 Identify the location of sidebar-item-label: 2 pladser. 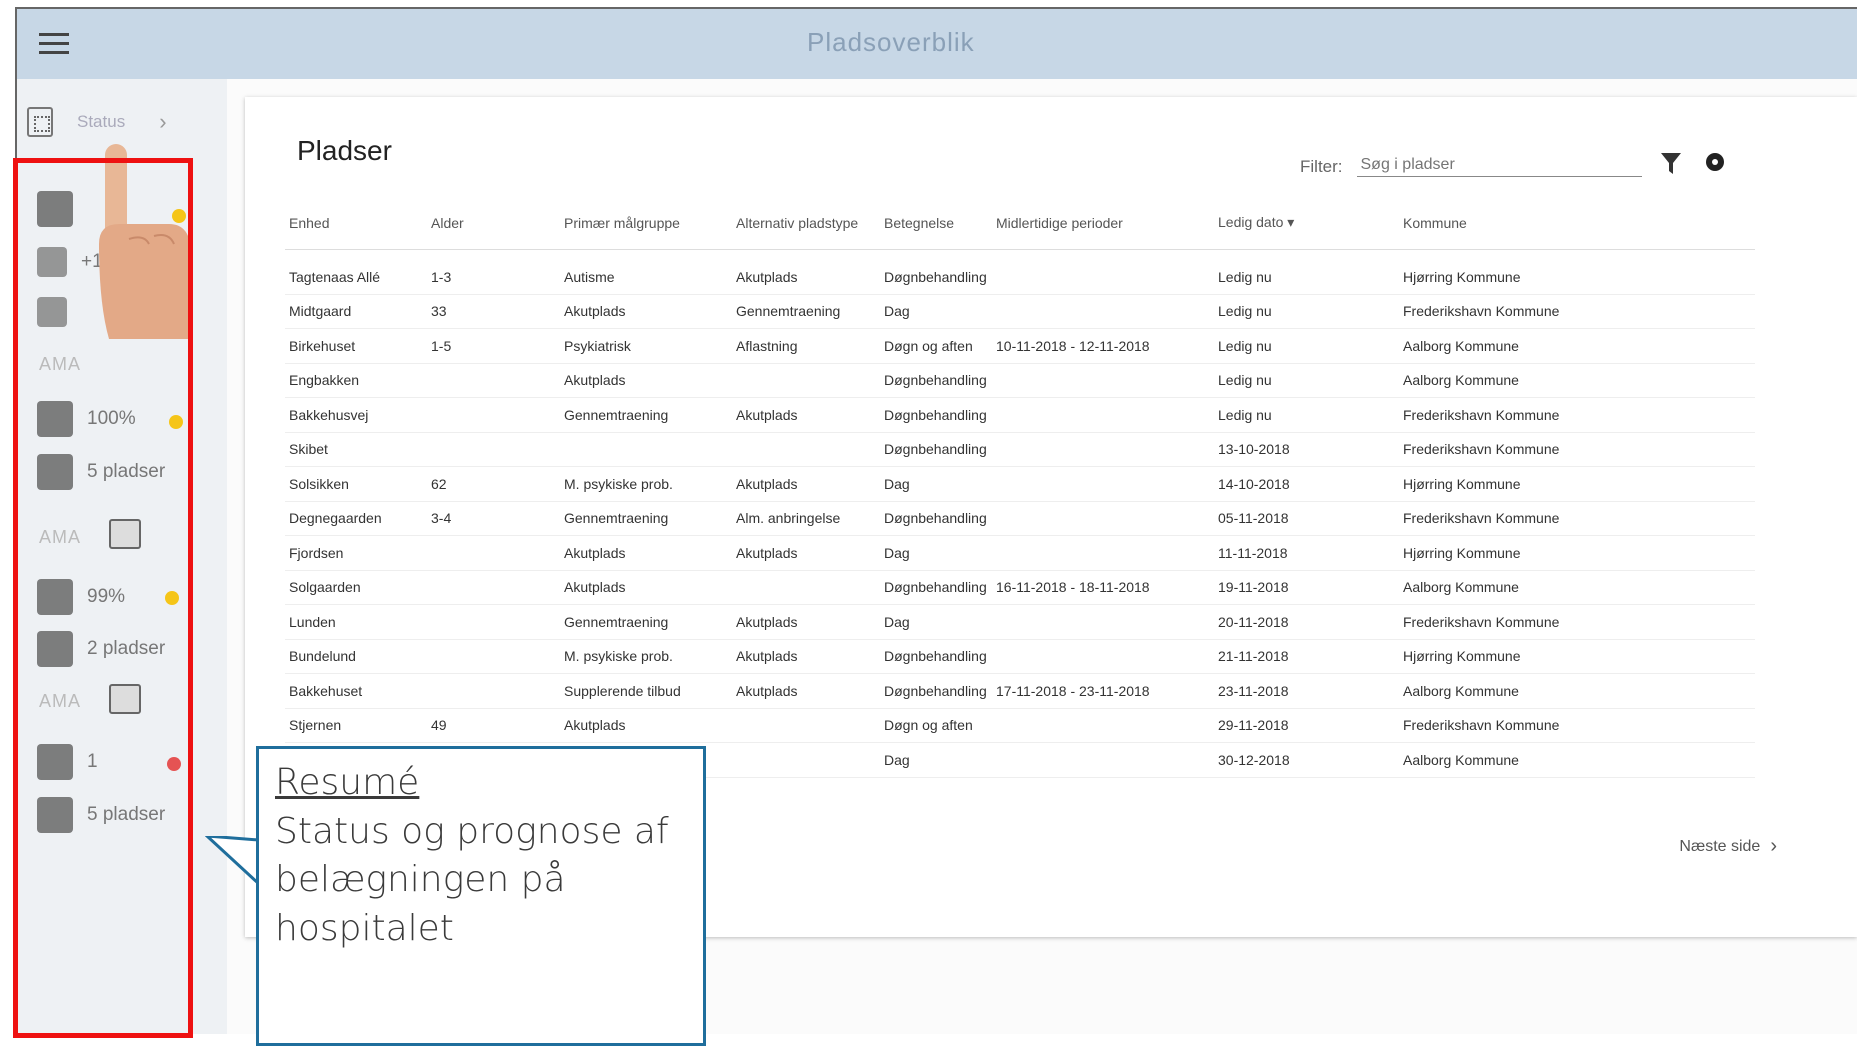
(126, 648).